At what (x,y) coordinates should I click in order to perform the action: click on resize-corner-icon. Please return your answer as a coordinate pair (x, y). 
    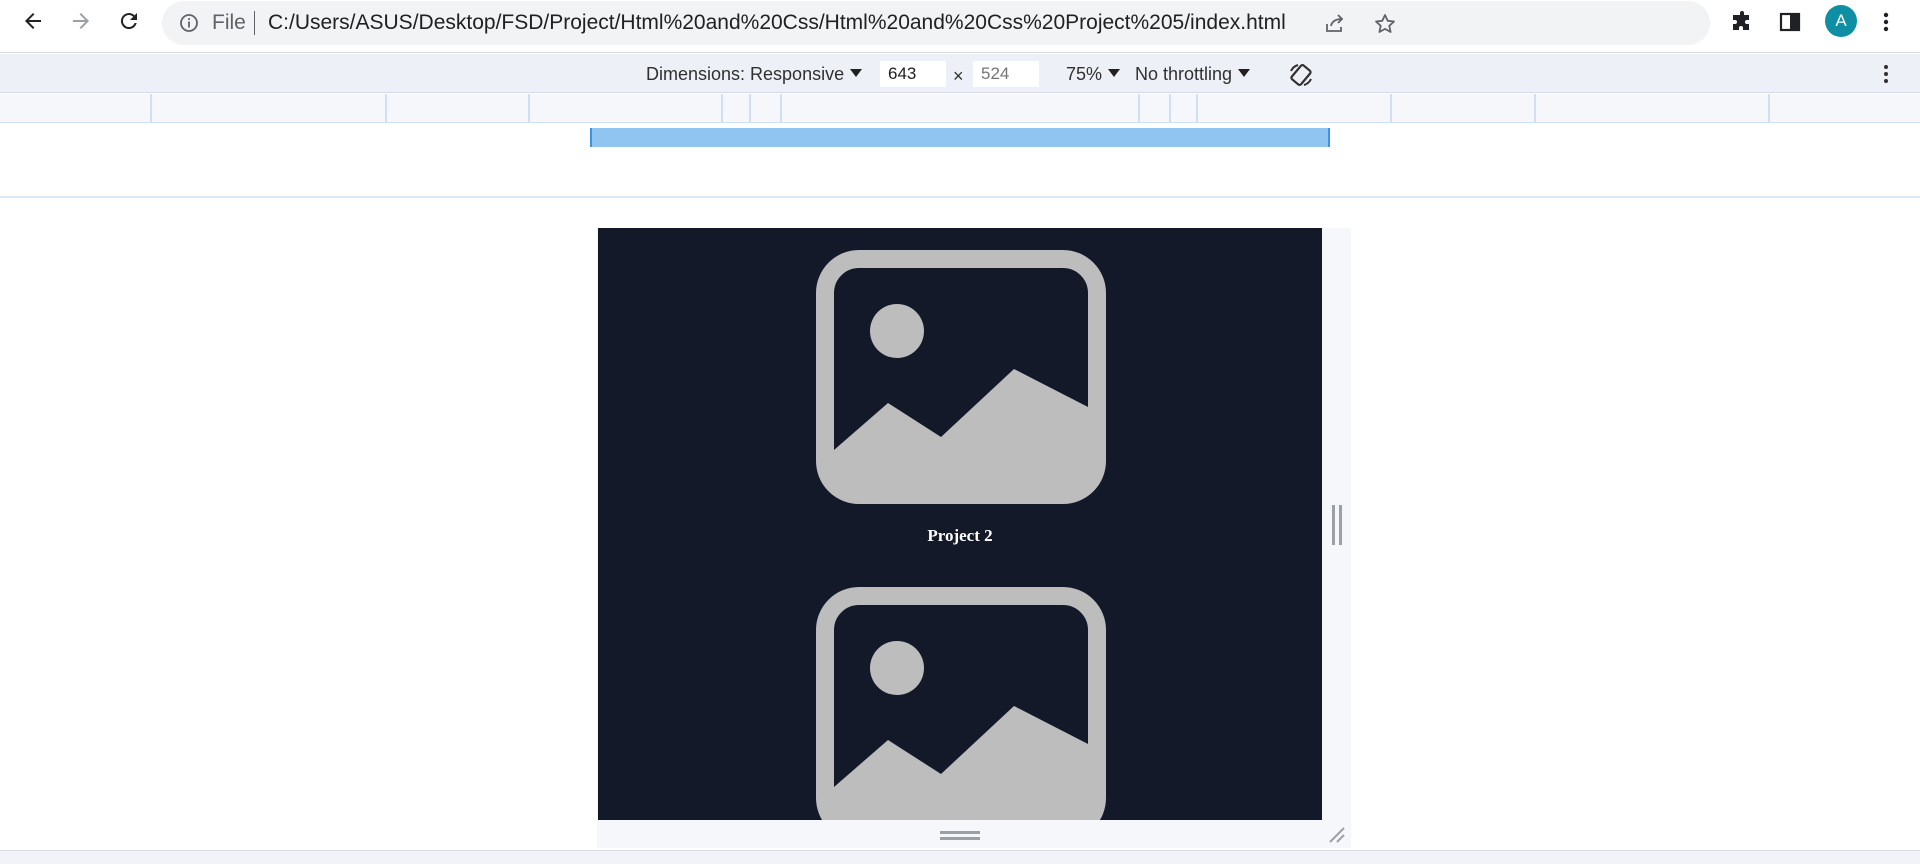
    Looking at the image, I should click on (1337, 835).